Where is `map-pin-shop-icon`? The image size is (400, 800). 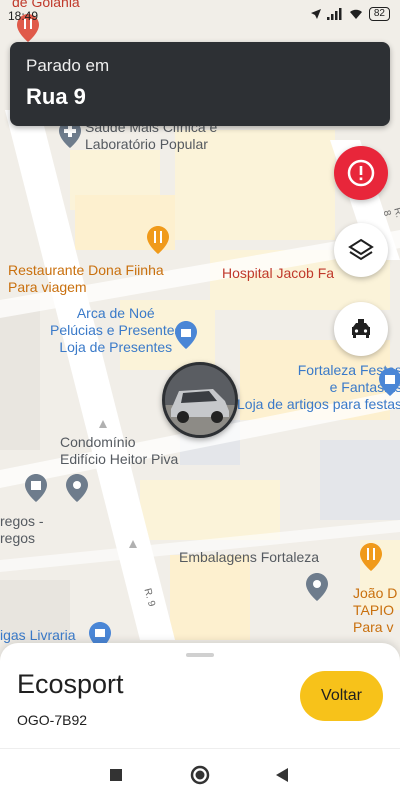 map-pin-shop-icon is located at coordinates (389, 382).